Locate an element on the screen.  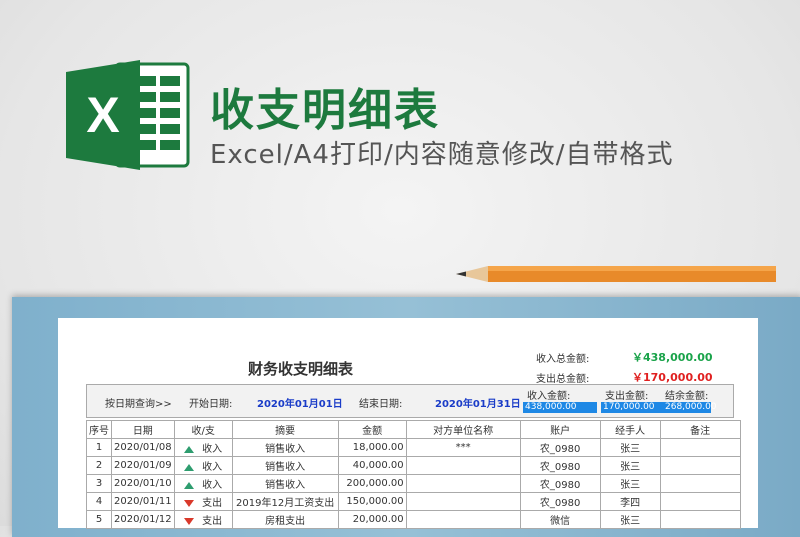
table-row: 1 2020/01/08 收入 销售收入 18,000.00 *** 农_0980 张三 is located at coordinates (413, 447).